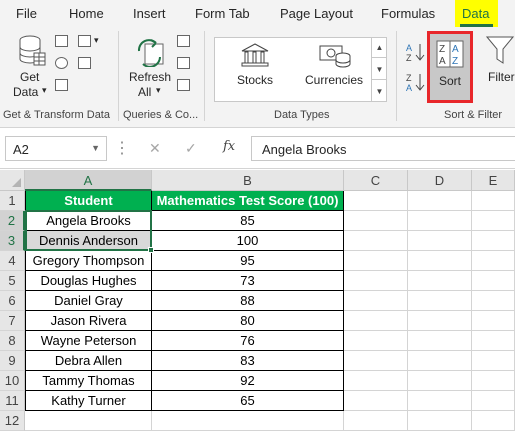  Describe the element at coordinates (88, 361) in the screenshot. I see `table-cell: Debra Allen` at that location.